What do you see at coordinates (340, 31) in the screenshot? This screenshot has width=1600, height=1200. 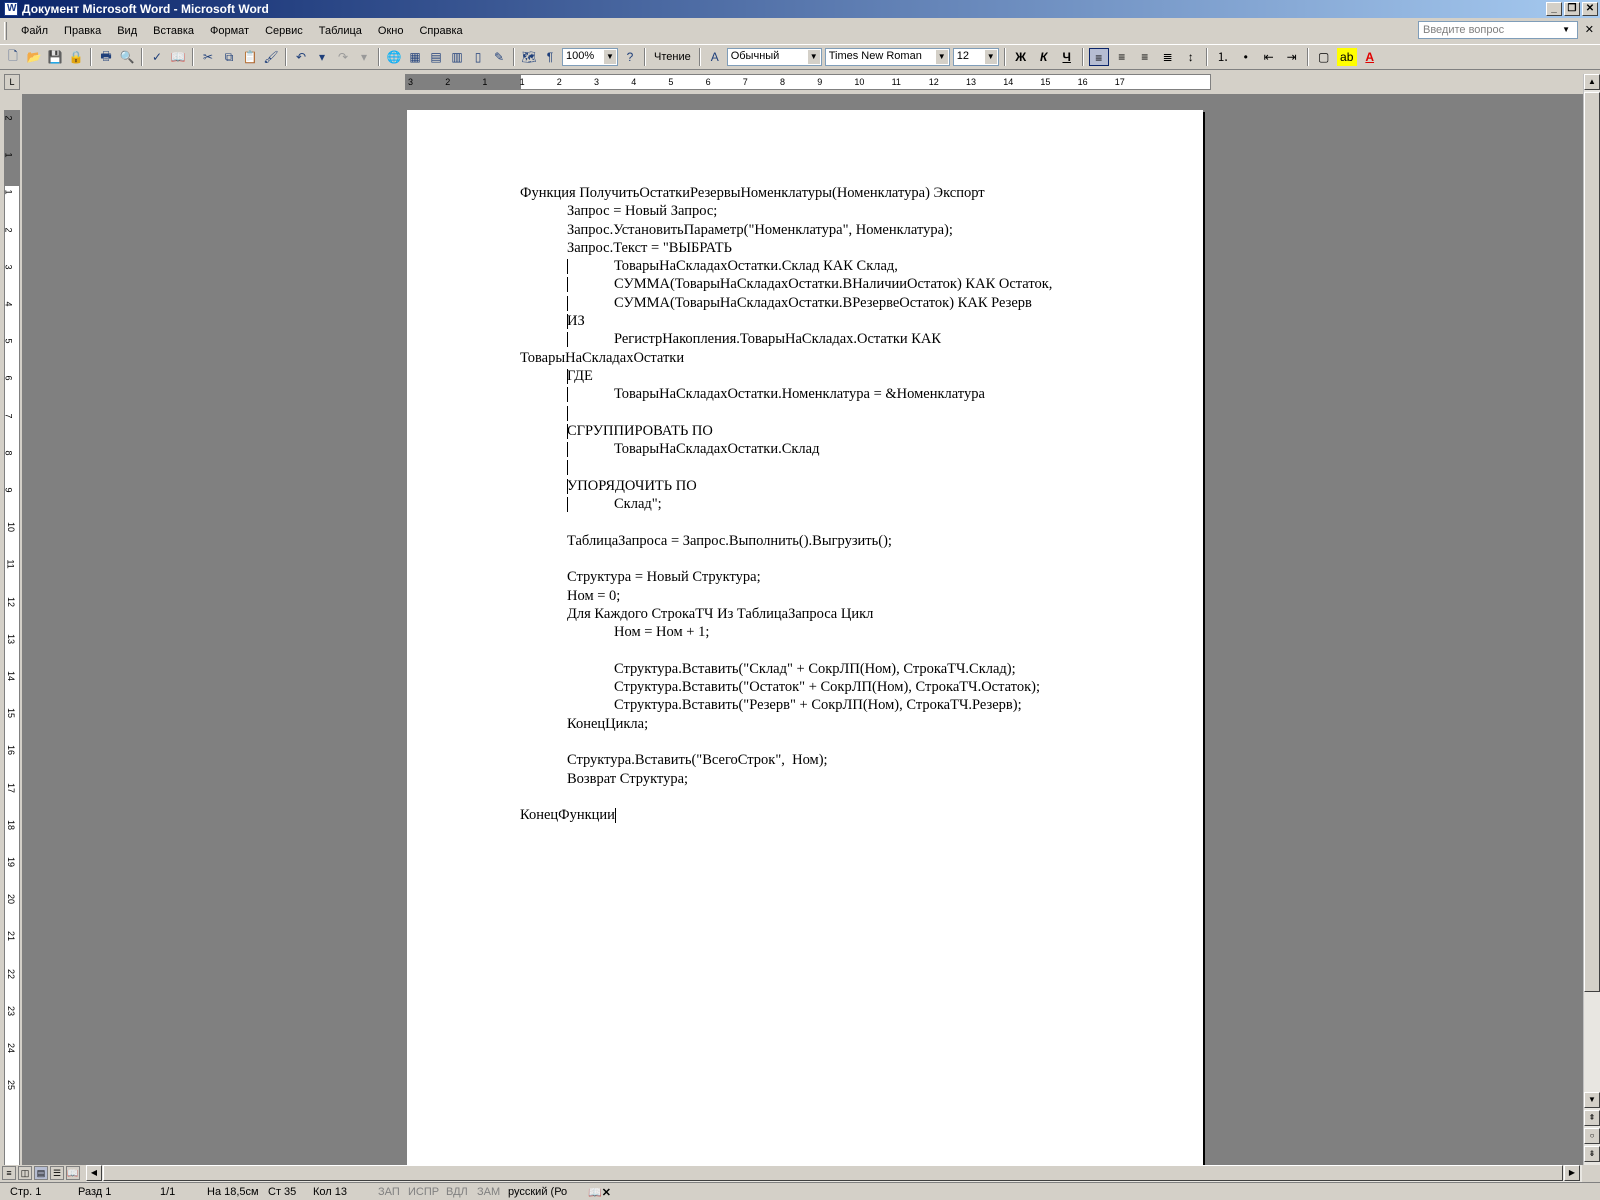 I see `menu-table: Таблица` at bounding box center [340, 31].